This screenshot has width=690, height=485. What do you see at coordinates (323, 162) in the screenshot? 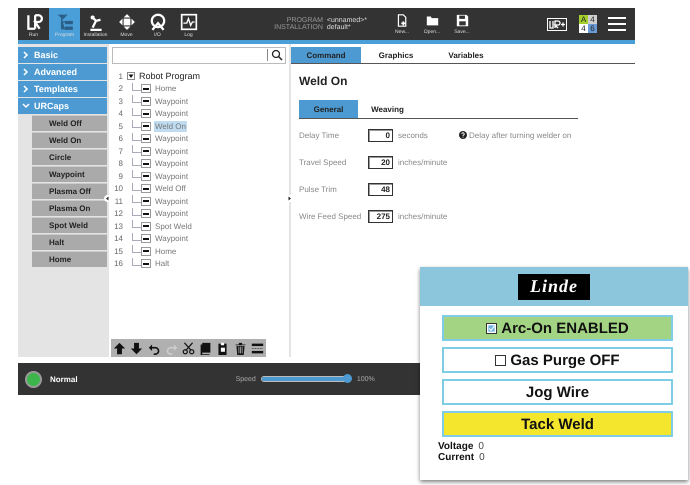
I see `field-label: Travel Speed` at bounding box center [323, 162].